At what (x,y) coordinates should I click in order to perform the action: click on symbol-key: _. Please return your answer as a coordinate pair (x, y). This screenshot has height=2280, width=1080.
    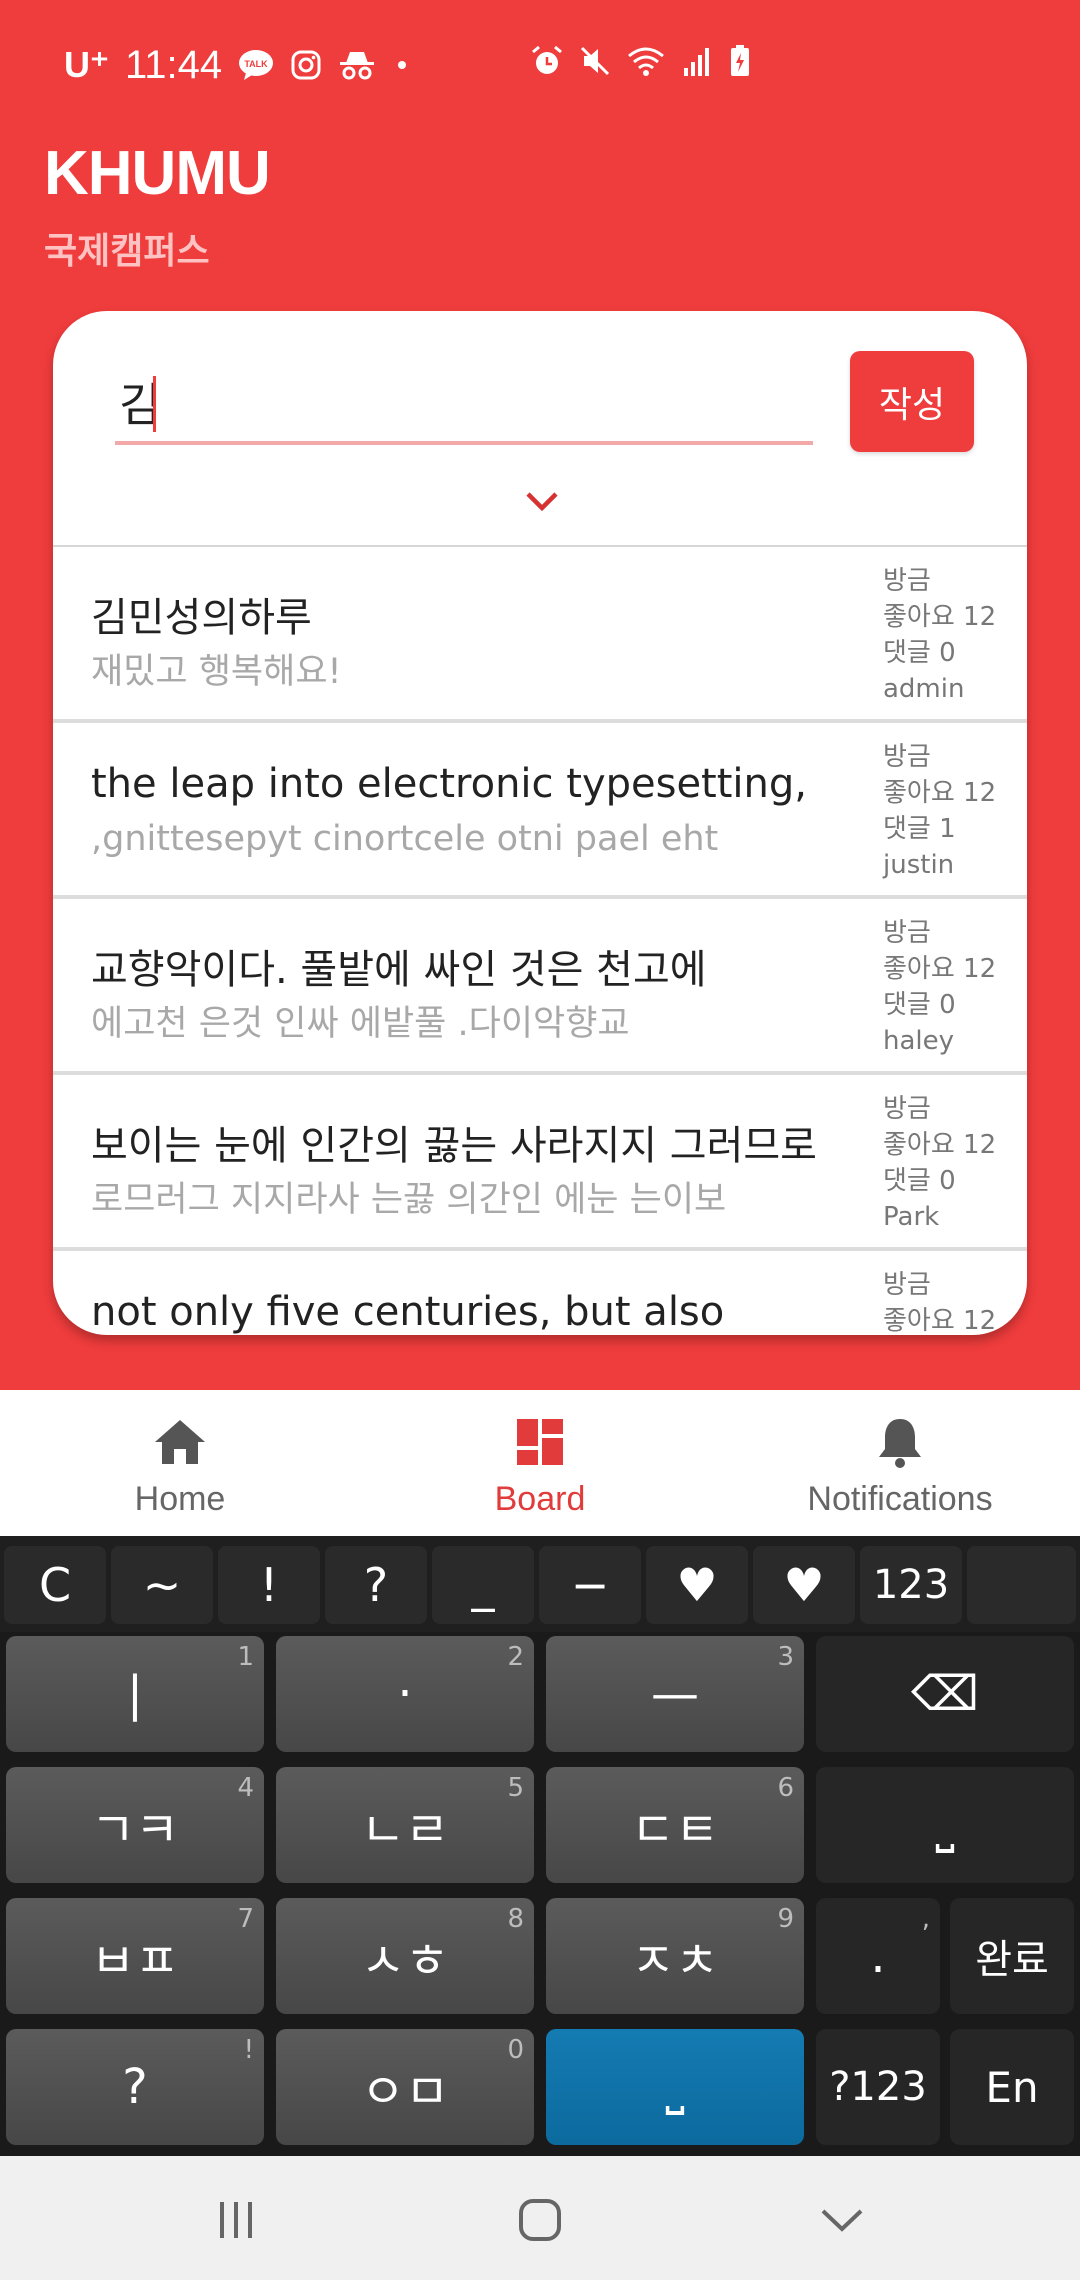
    Looking at the image, I should click on (483, 1585).